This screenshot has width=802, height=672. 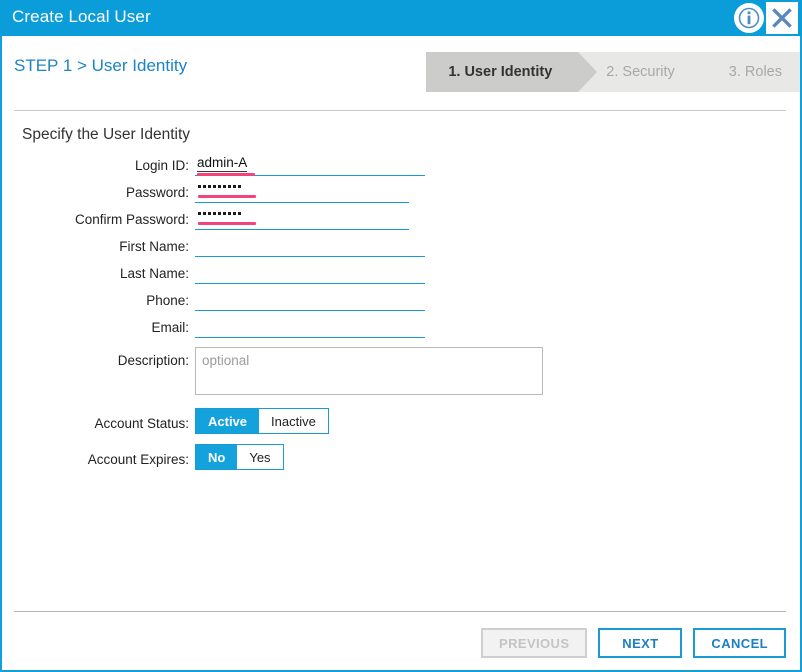 What do you see at coordinates (293, 421) in the screenshot?
I see `account-status-option-inactive: Inactive` at bounding box center [293, 421].